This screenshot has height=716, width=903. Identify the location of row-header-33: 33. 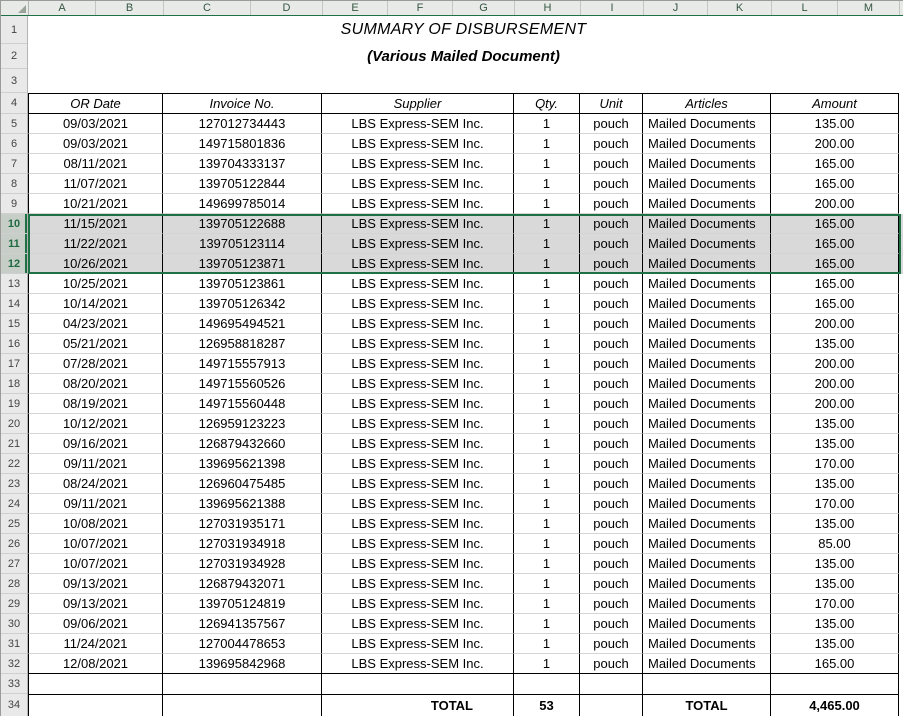
(14, 684).